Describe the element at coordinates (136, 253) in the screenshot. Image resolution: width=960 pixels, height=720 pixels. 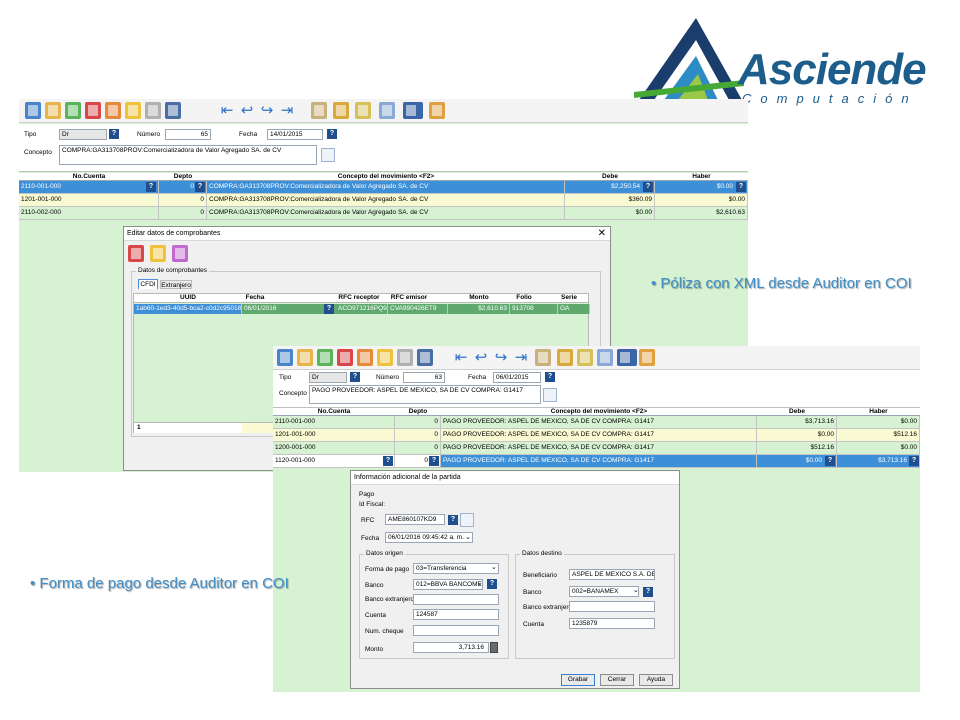
I see `delete-comprobante-icon` at that location.